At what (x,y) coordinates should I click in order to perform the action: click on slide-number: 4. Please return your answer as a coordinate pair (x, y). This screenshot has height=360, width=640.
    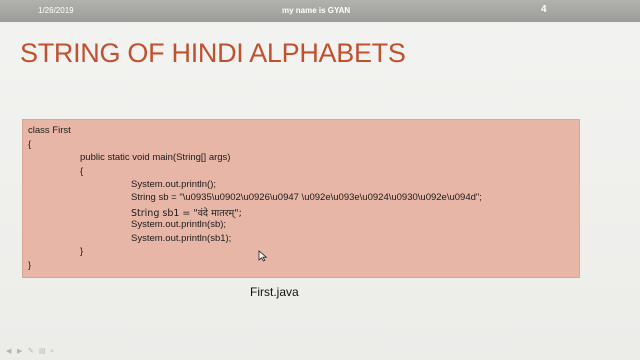
    Looking at the image, I should click on (544, 9).